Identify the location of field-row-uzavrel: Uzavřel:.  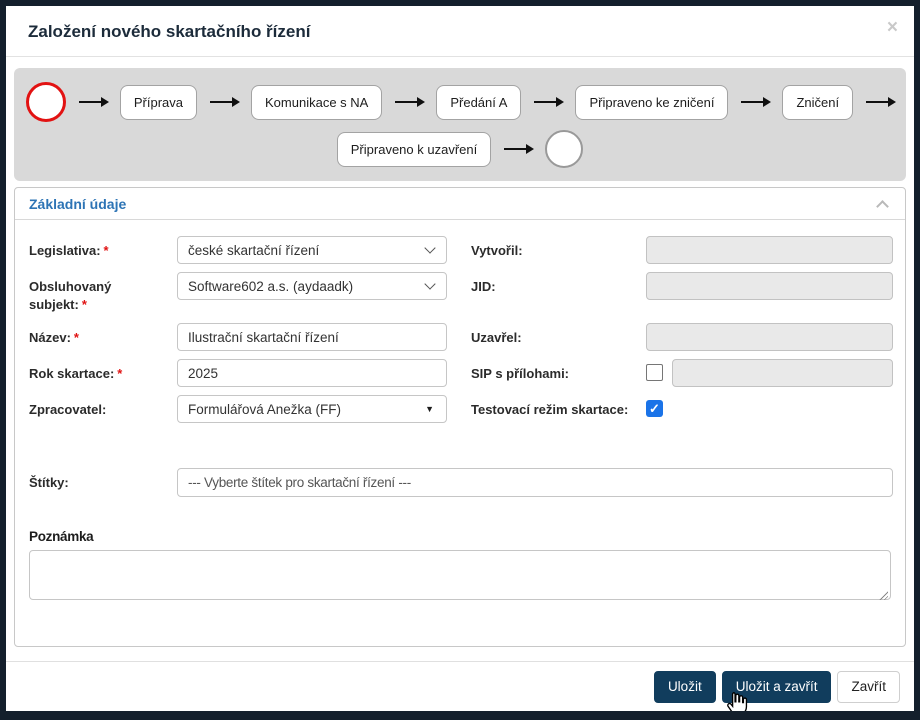
(682, 341).